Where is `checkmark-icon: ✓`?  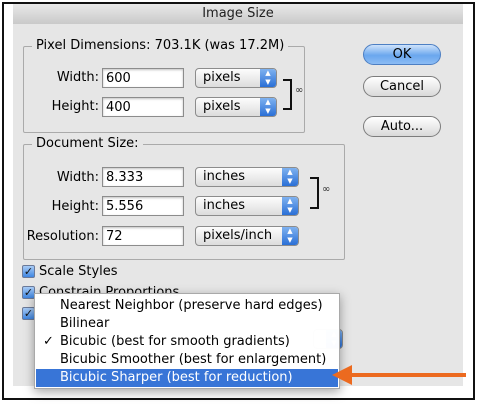 checkmark-icon: ✓ is located at coordinates (48, 341).